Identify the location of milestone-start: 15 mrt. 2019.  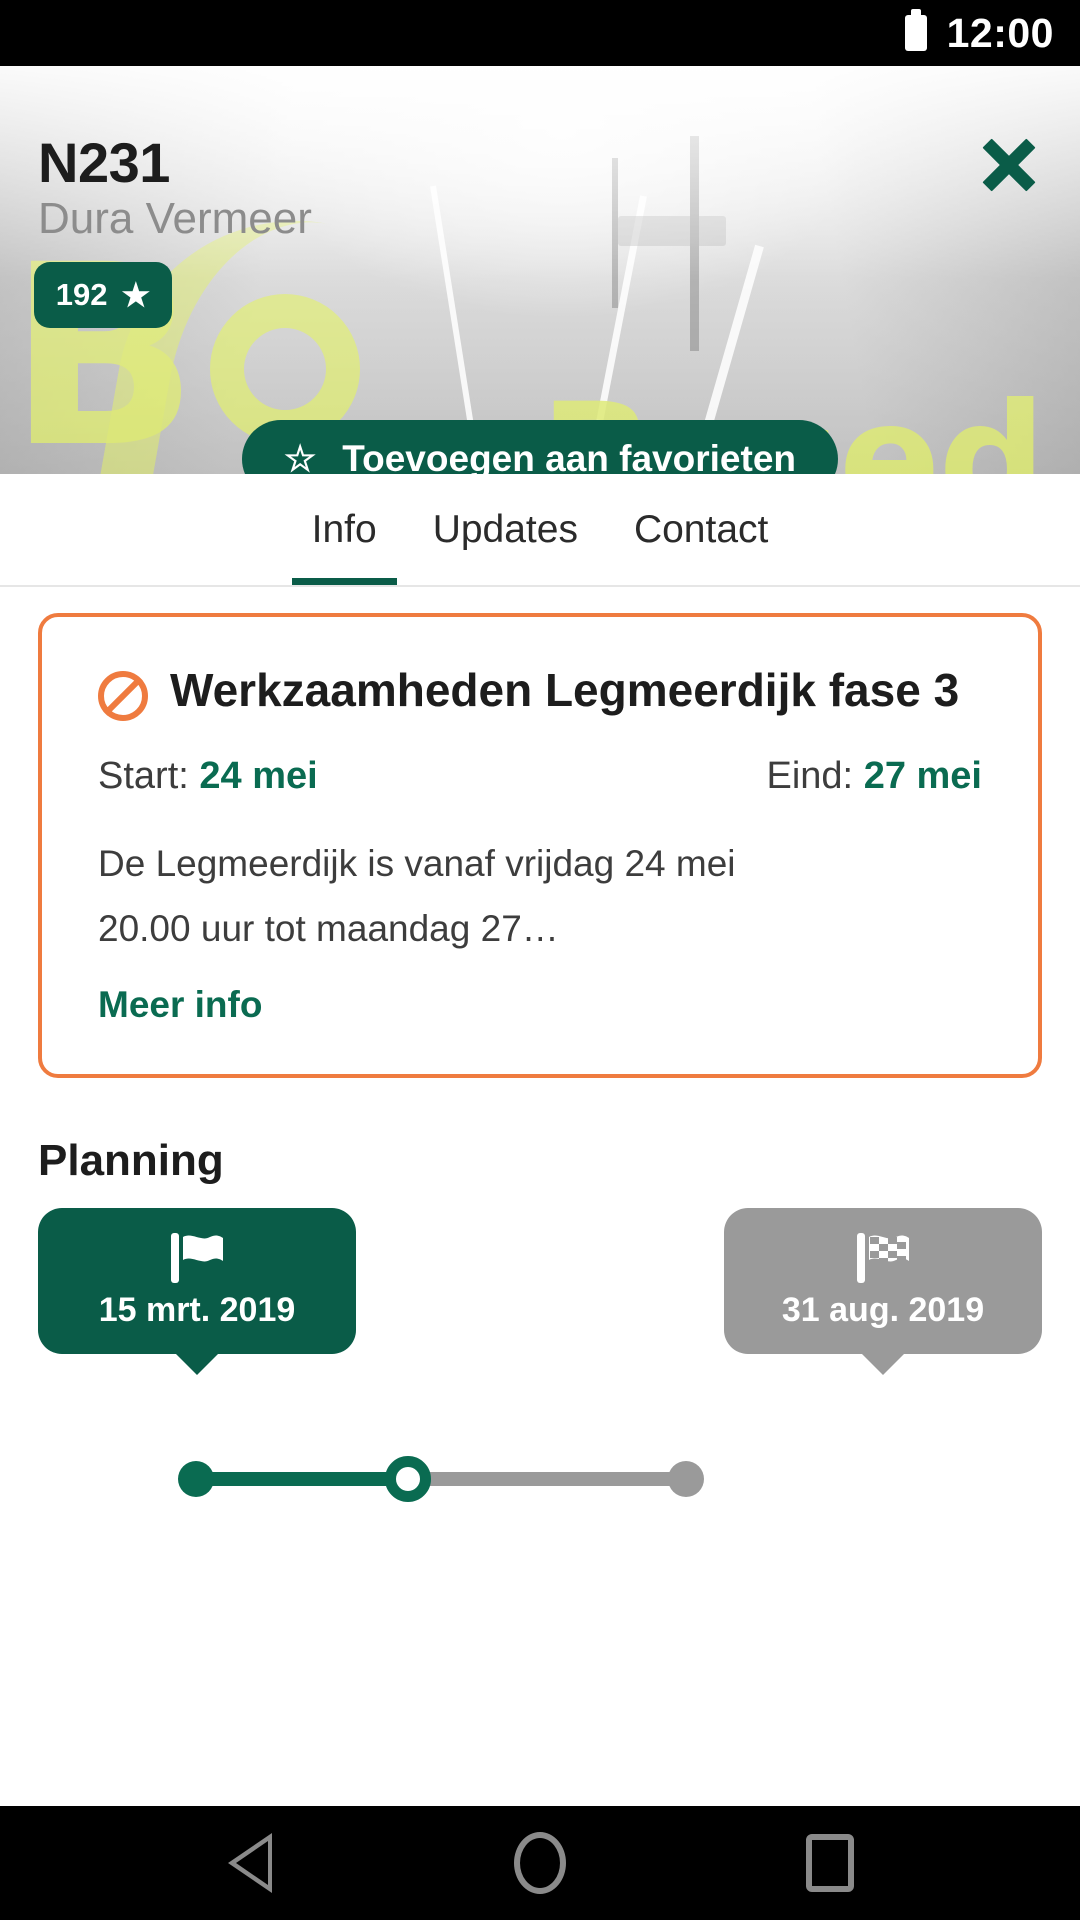
(197, 1280).